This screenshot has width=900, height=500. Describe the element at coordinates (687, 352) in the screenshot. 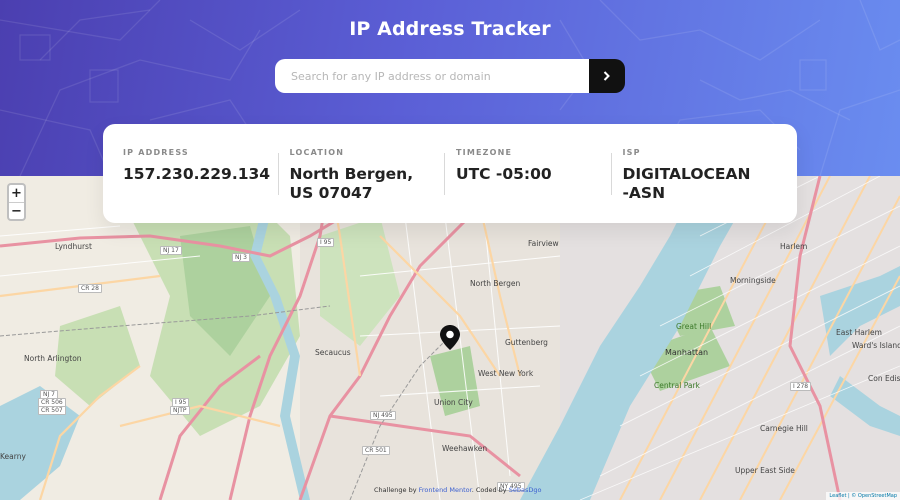

I see `map-label: Manhattan` at that location.